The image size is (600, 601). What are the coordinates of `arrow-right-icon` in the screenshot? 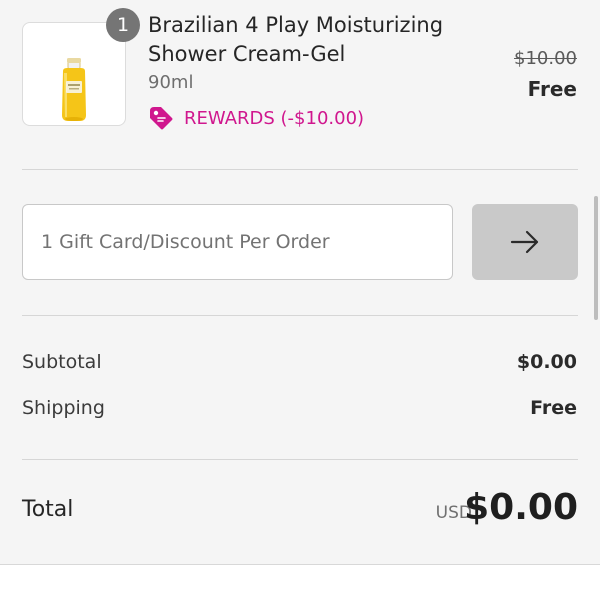 It's located at (524, 242).